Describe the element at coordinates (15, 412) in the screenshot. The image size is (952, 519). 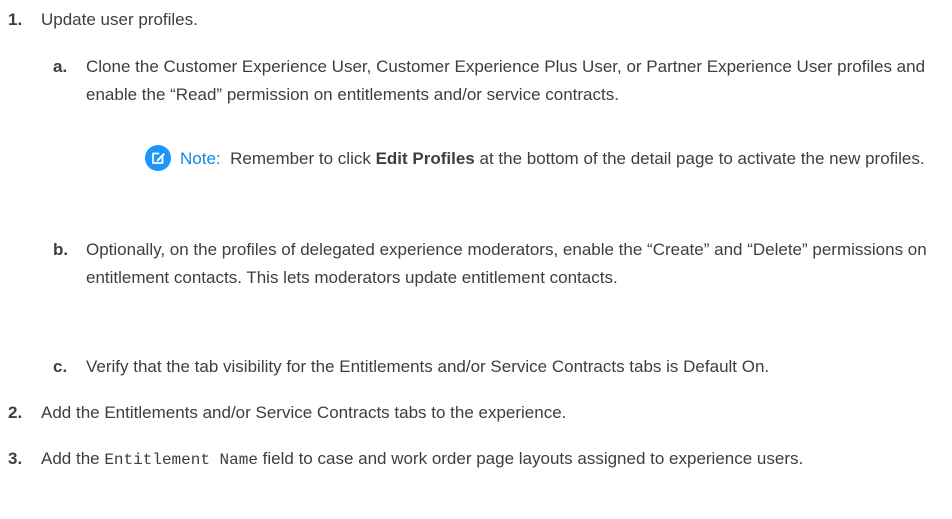
I see `step-number: 2.` at that location.